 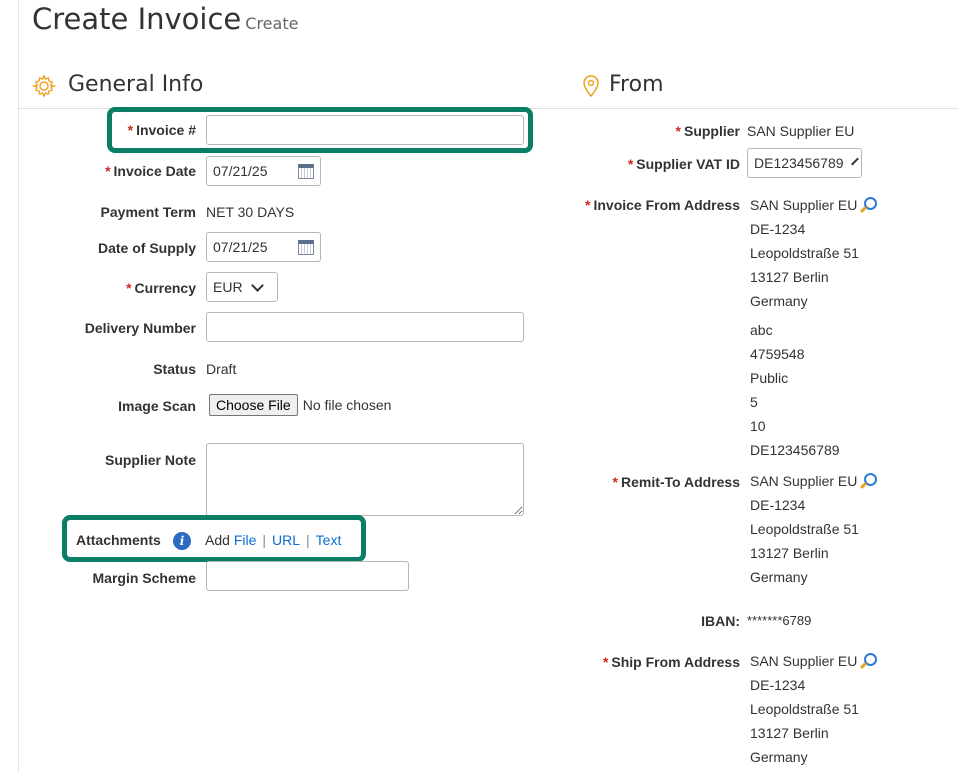 I want to click on invoice-from-extra: abc 4759548 Public 5 10 DE123456789, so click(x=795, y=390).